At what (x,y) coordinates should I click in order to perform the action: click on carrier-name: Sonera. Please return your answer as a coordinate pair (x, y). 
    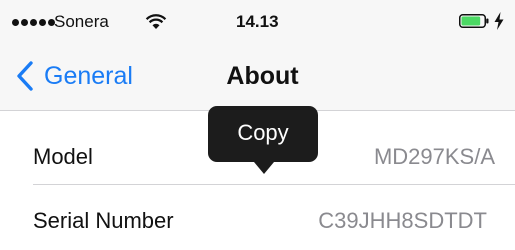
    Looking at the image, I should click on (81, 21).